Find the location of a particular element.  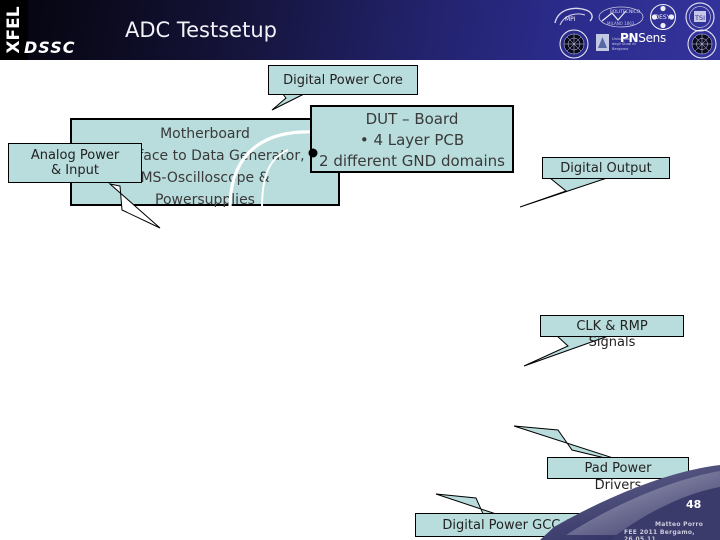

svg-text: Bergamo is located at coordinates (620, 49).